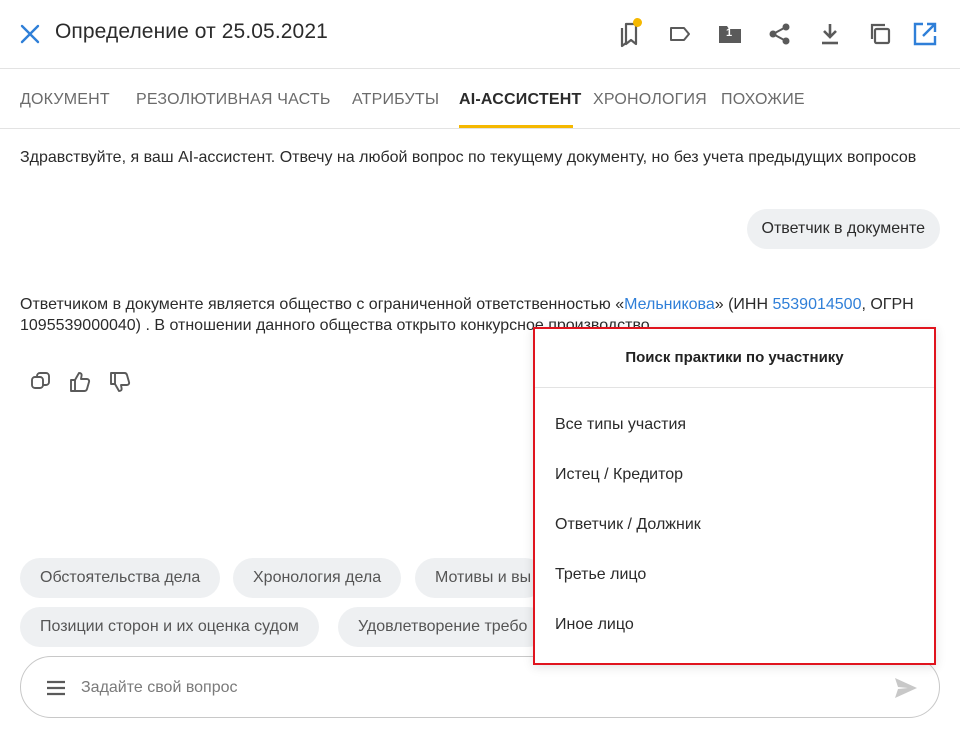 The height and width of the screenshot is (736, 960). What do you see at coordinates (594, 625) in the screenshot?
I see `menu-item-other: Иное лицо` at bounding box center [594, 625].